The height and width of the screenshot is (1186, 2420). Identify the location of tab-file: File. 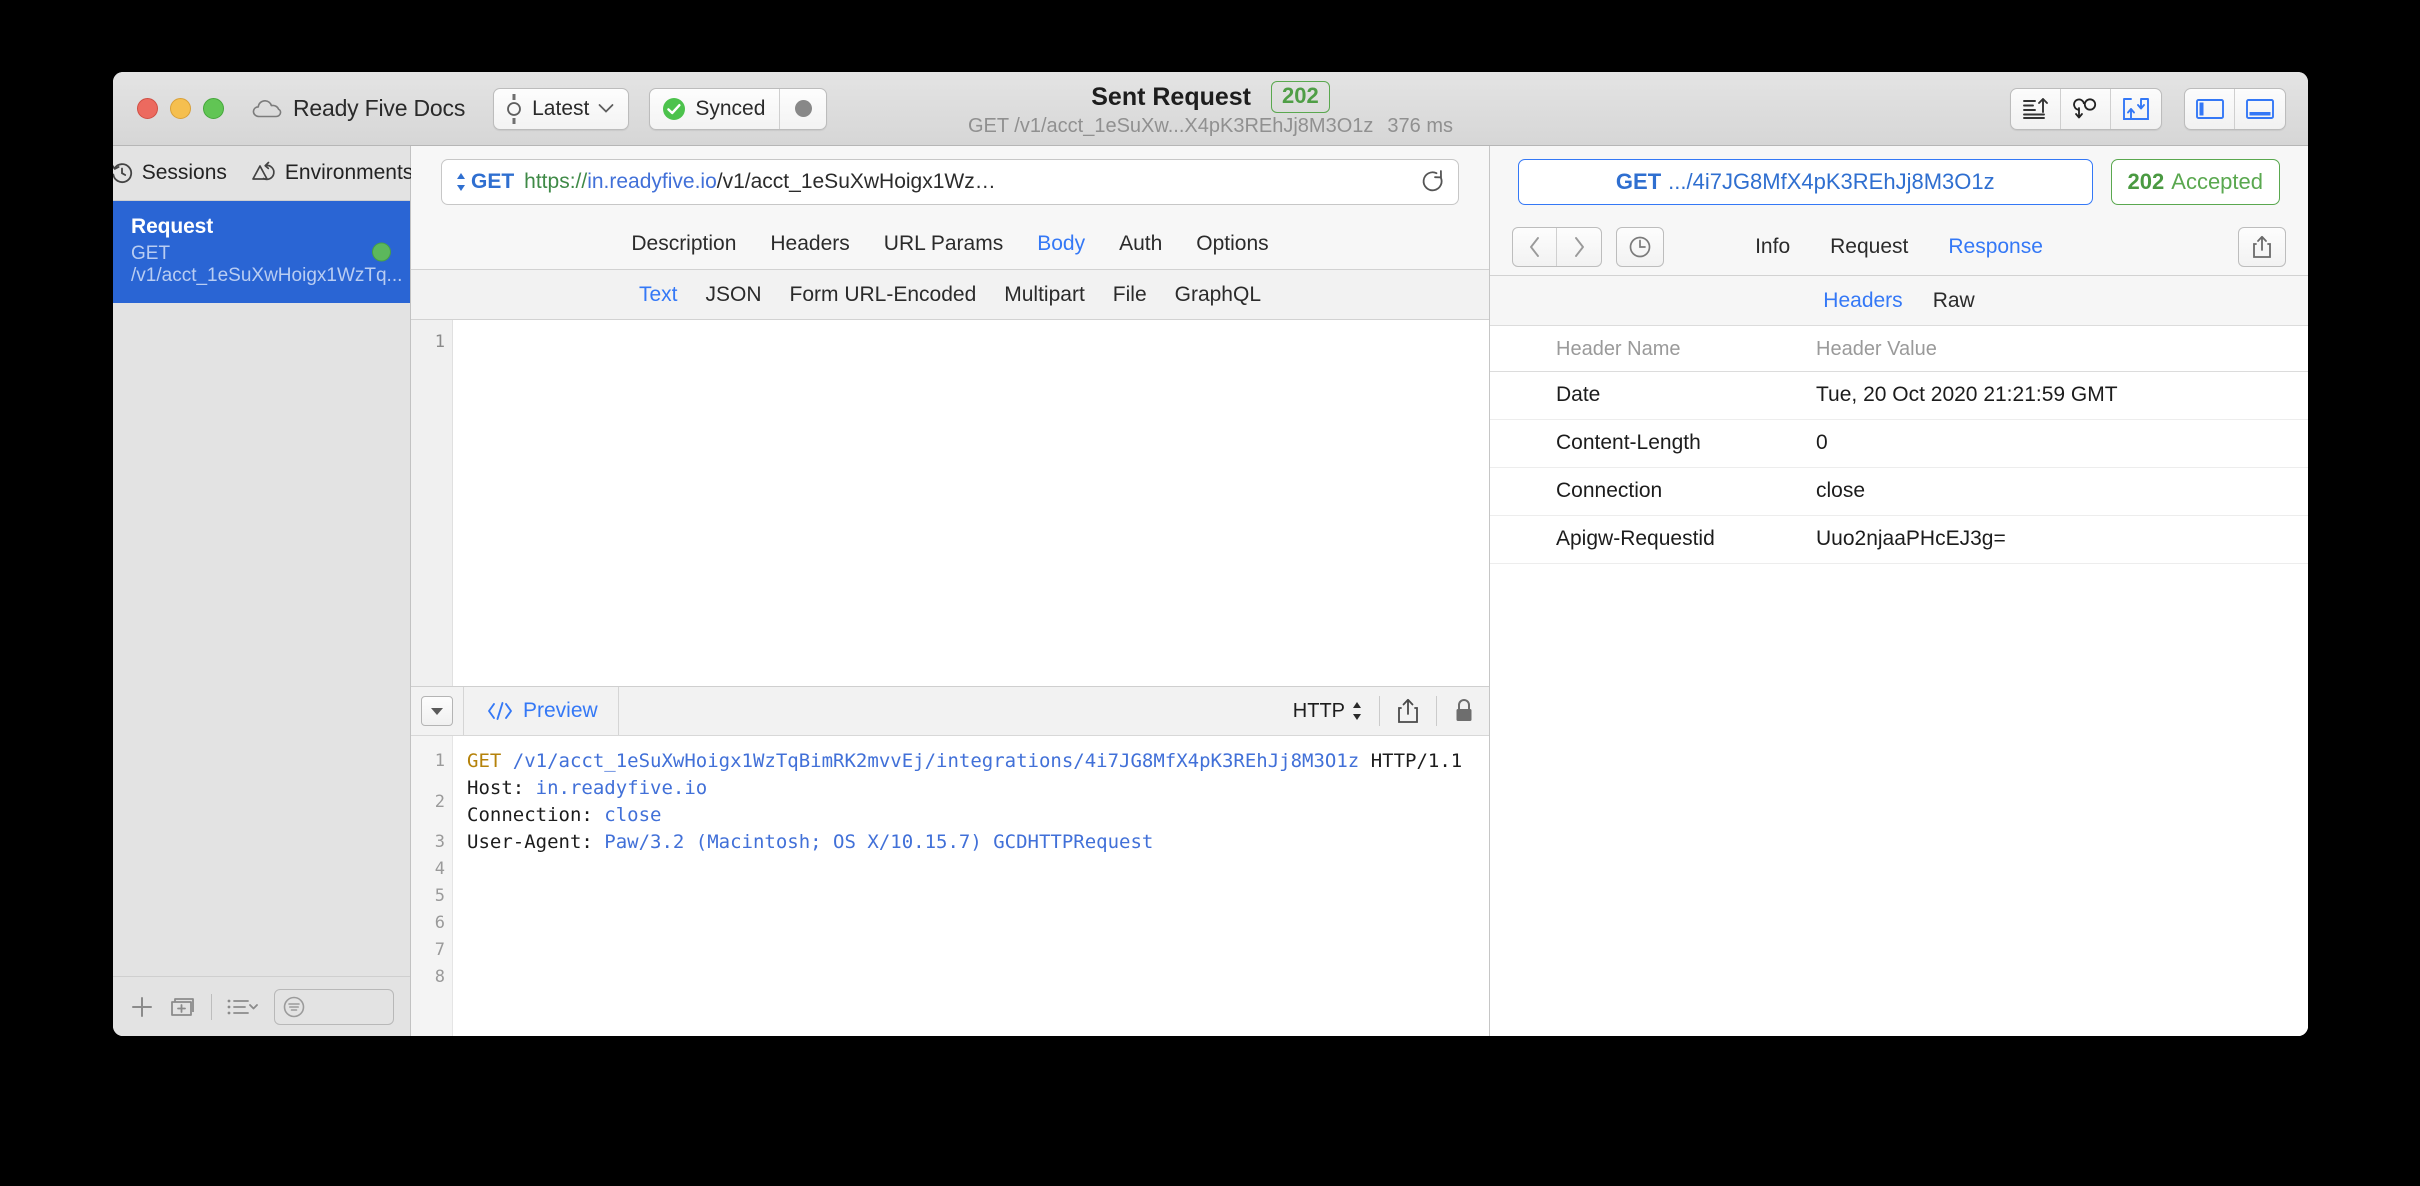
(1130, 295).